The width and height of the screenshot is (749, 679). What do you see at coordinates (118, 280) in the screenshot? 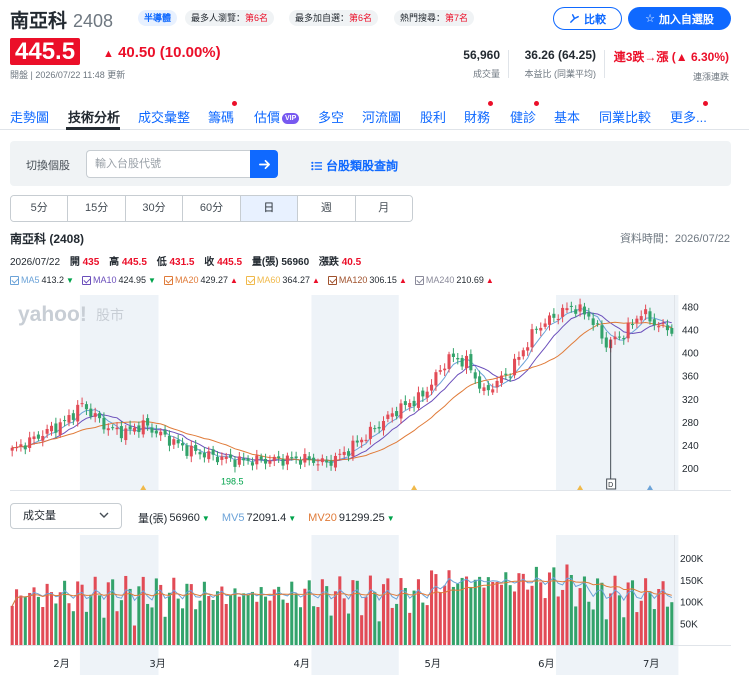
I see `legend-item-ma10: MA10 424.95 ▼` at bounding box center [118, 280].